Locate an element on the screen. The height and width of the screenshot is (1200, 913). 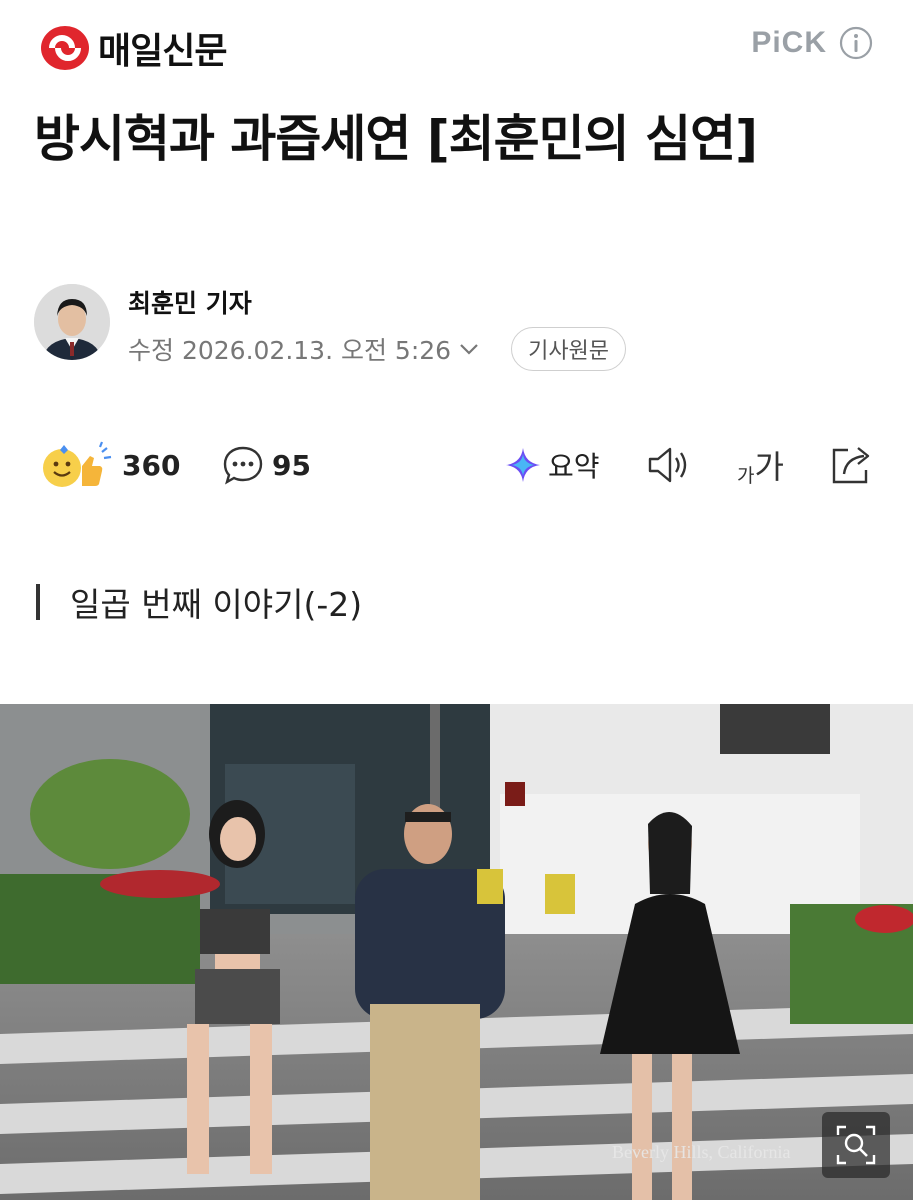
article-date: 수정 2026.02.13. 오전 5:26 is located at coordinates (290, 350).